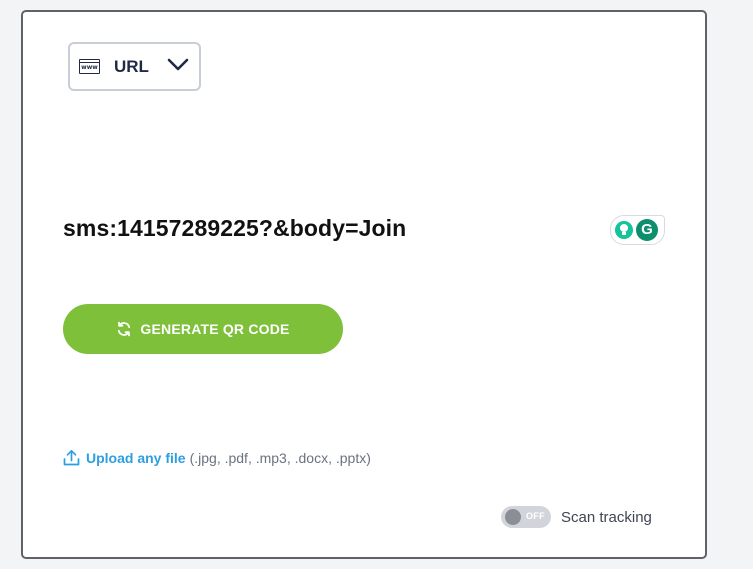  Describe the element at coordinates (71, 457) in the screenshot. I see `upload-icon` at that location.